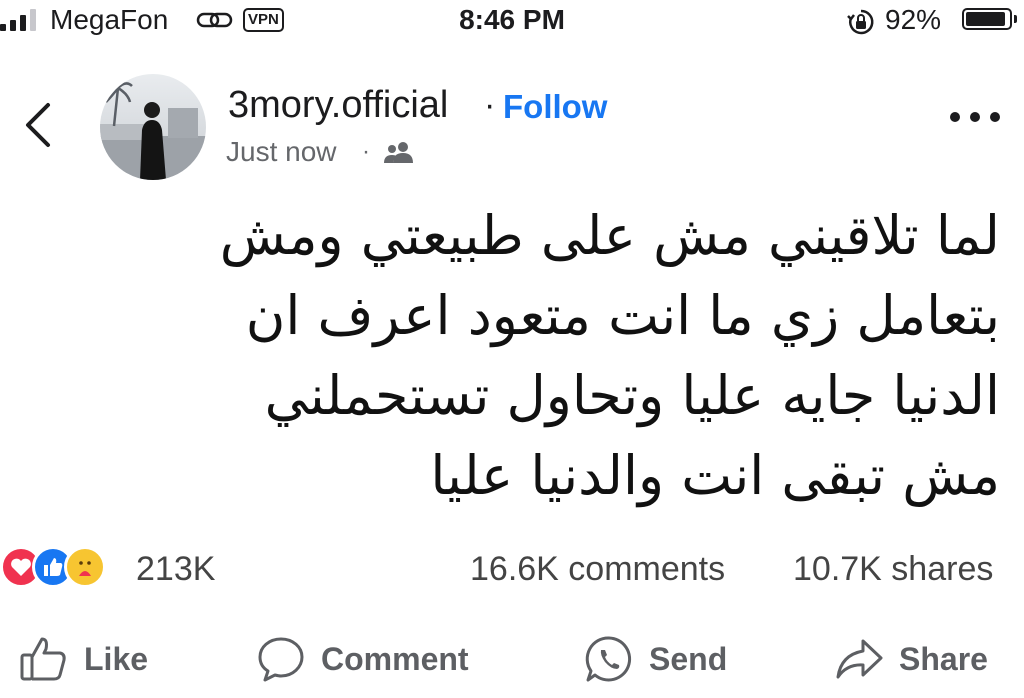  I want to click on post-text-line: لما تلاقيني مش على طبيعتي ومش, so click(609, 235).